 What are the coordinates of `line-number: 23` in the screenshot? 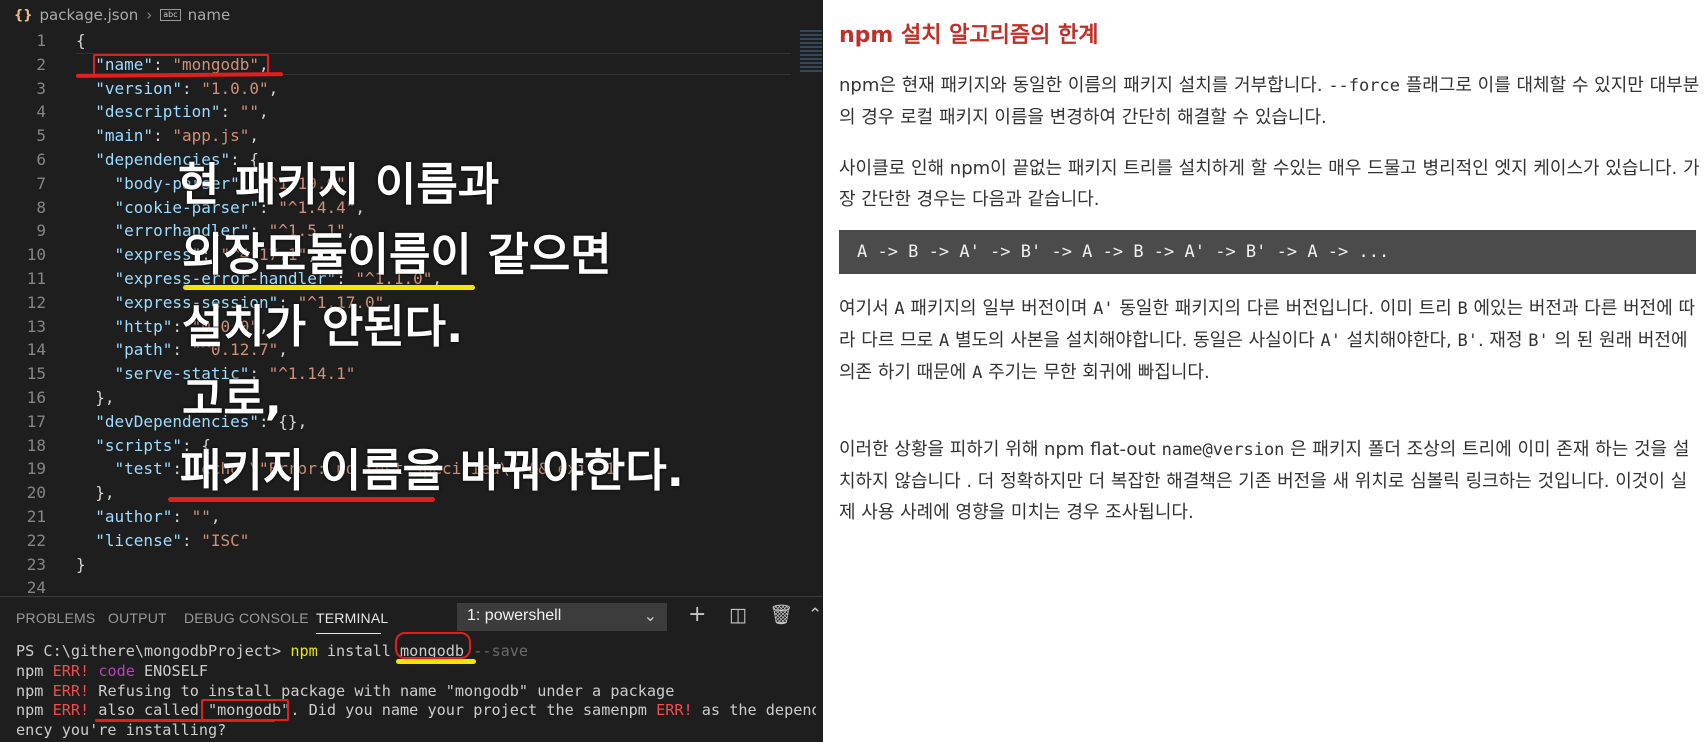 It's located at (36, 564).